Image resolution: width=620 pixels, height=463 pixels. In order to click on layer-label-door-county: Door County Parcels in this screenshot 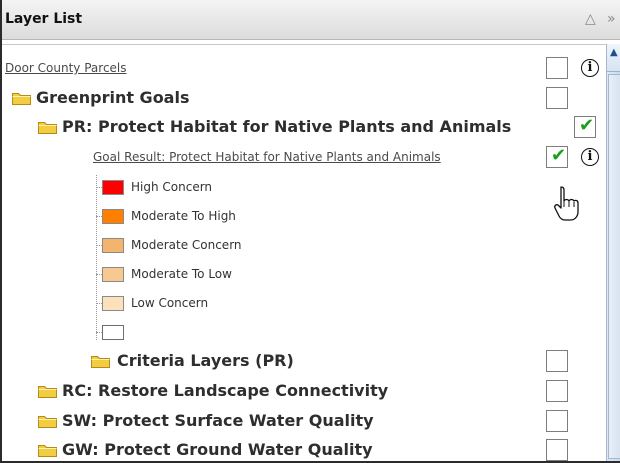, I will do `click(66, 68)`.